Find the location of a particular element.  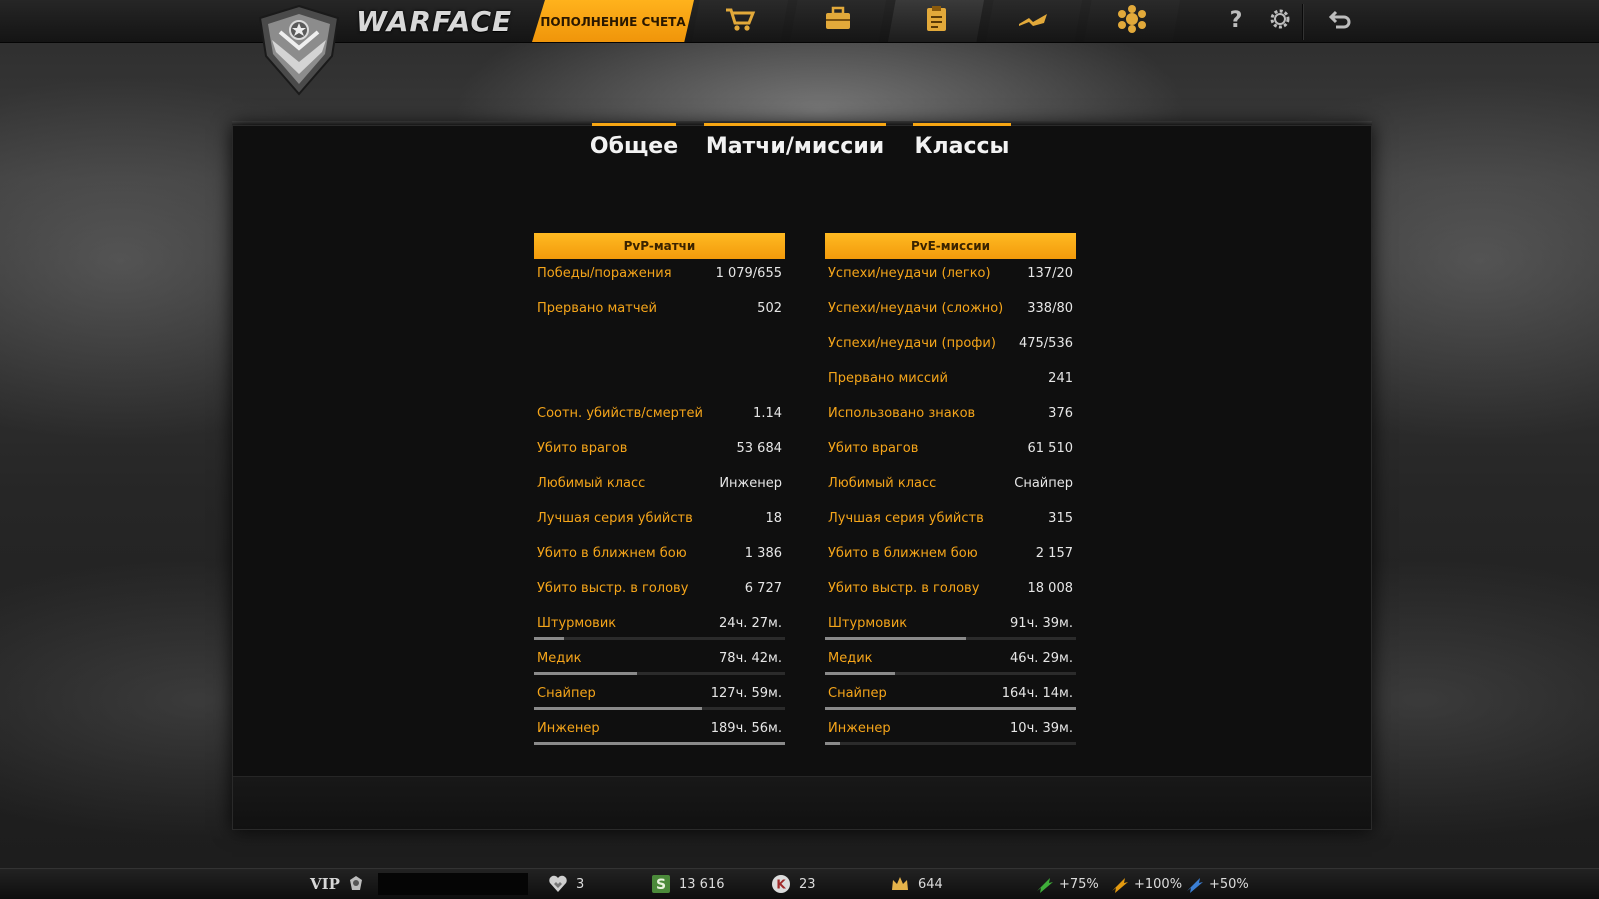

table-row: Успехи/неудачи (профи) 475/536 is located at coordinates (950, 346).